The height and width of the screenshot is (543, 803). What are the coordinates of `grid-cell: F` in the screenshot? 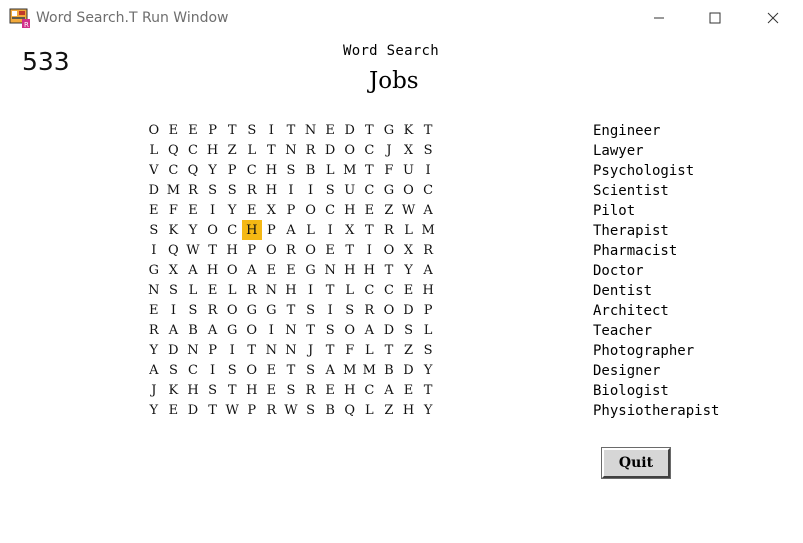 It's located at (174, 210).